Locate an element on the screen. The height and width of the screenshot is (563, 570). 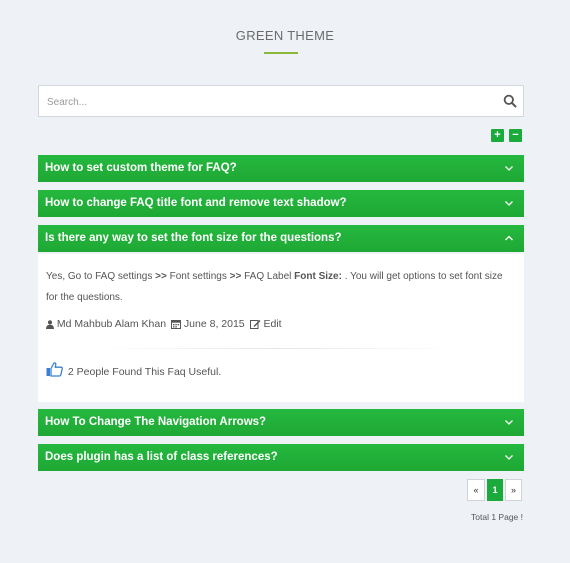
expand-all-button: + is located at coordinates (497, 135).